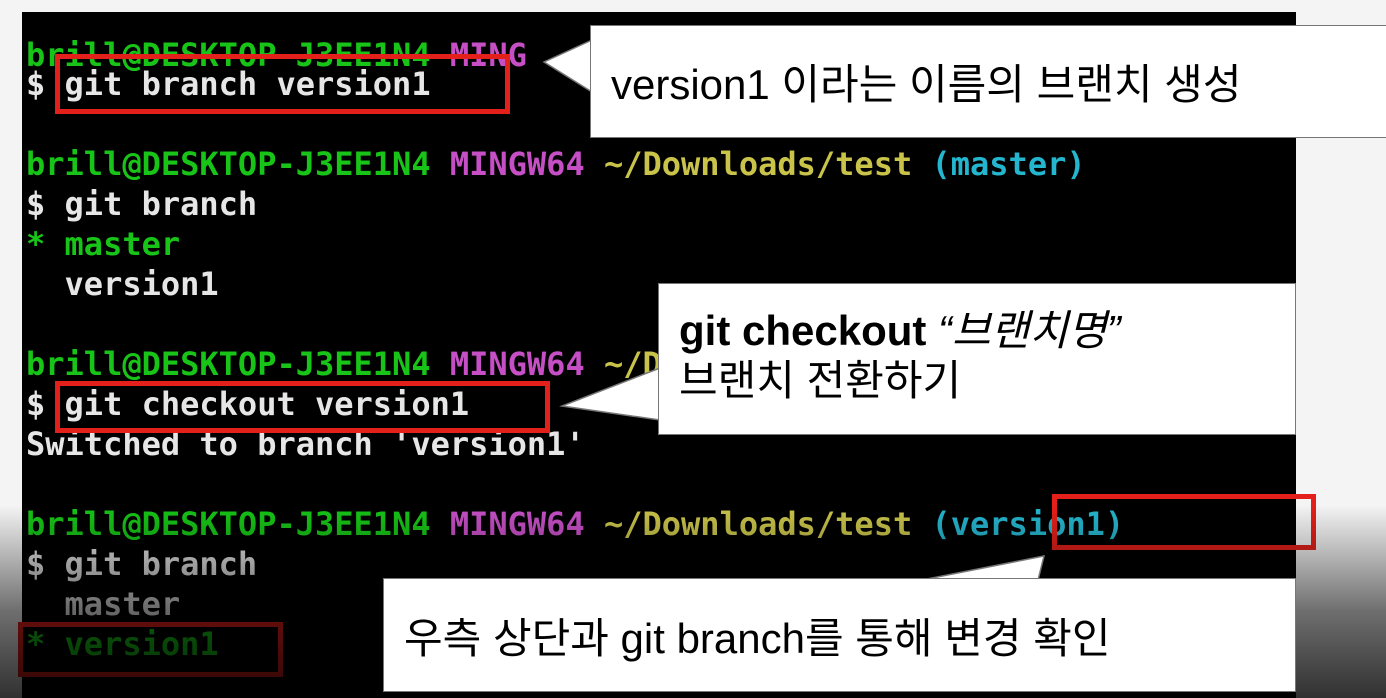  Describe the element at coordinates (977, 359) in the screenshot. I see `callout-checkout: git checkout “브랜치명” 브랜치 전환하기` at that location.